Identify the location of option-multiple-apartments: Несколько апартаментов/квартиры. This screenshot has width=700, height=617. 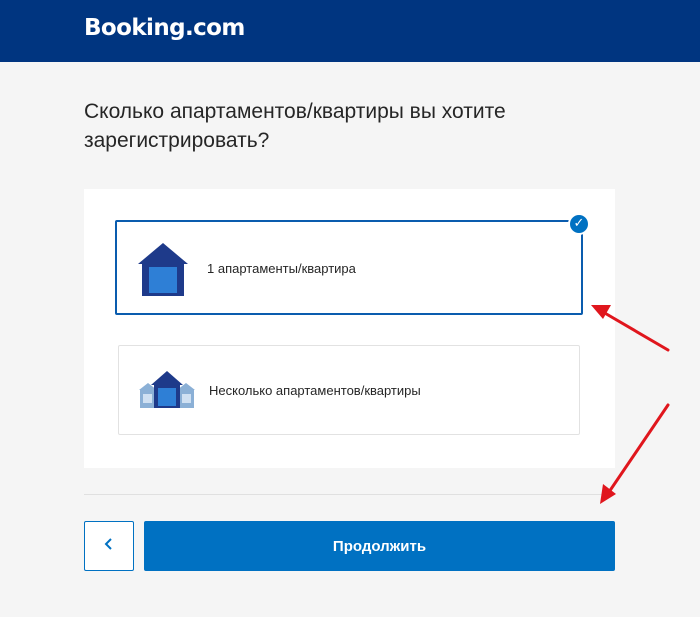
(349, 390).